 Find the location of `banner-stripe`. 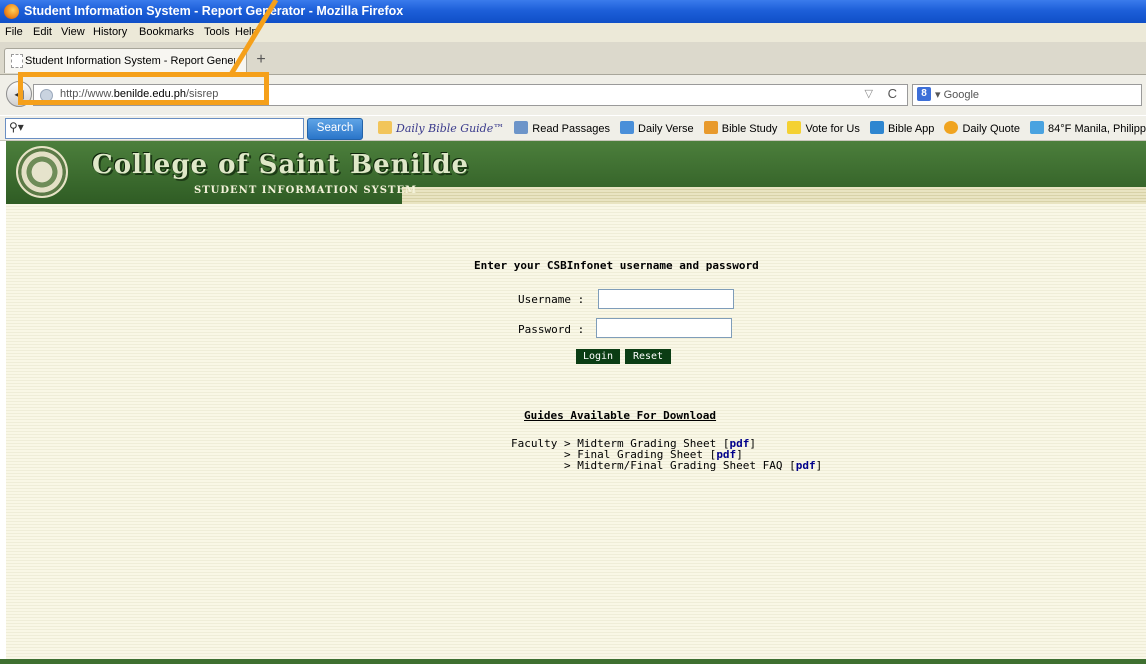

banner-stripe is located at coordinates (774, 195).